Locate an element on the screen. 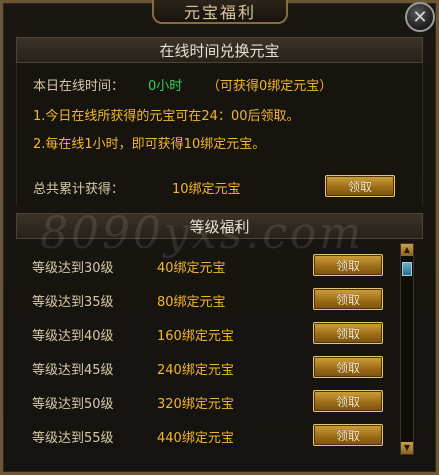 The height and width of the screenshot is (475, 439). claim-level-35-button: 领取 is located at coordinates (348, 299).